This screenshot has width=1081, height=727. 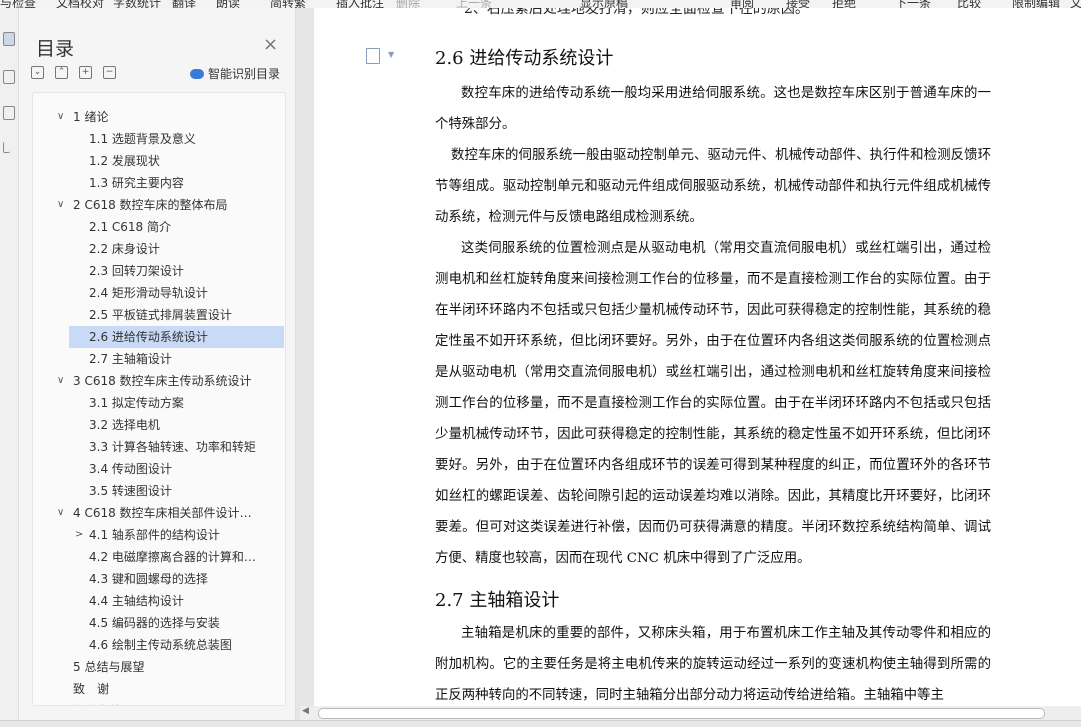 What do you see at coordinates (969, 4) in the screenshot?
I see `toolbar-item: 比较` at bounding box center [969, 4].